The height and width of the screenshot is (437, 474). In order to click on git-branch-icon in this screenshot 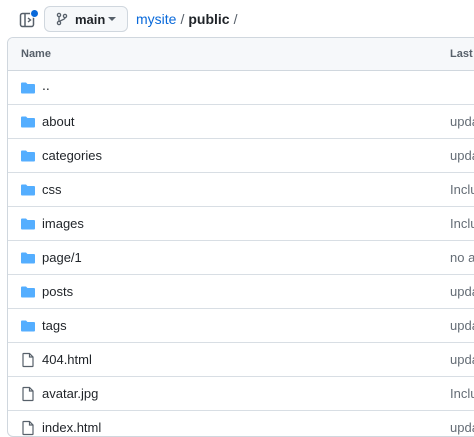, I will do `click(62, 19)`.